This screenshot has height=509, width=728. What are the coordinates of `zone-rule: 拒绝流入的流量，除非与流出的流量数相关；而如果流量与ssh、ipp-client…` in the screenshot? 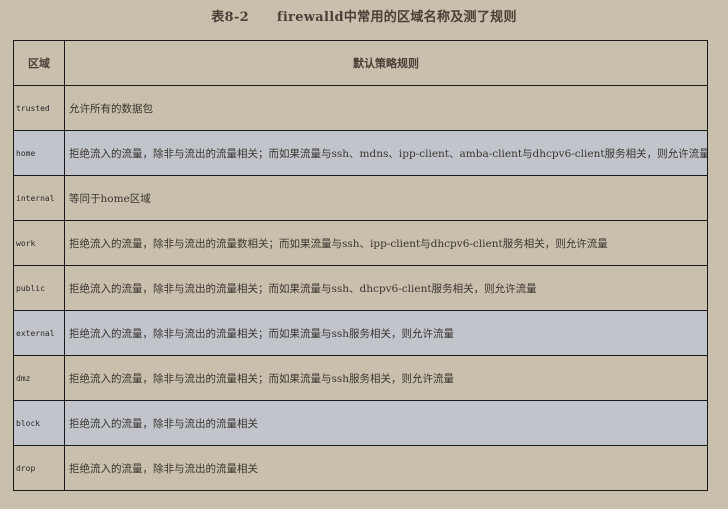 It's located at (386, 243).